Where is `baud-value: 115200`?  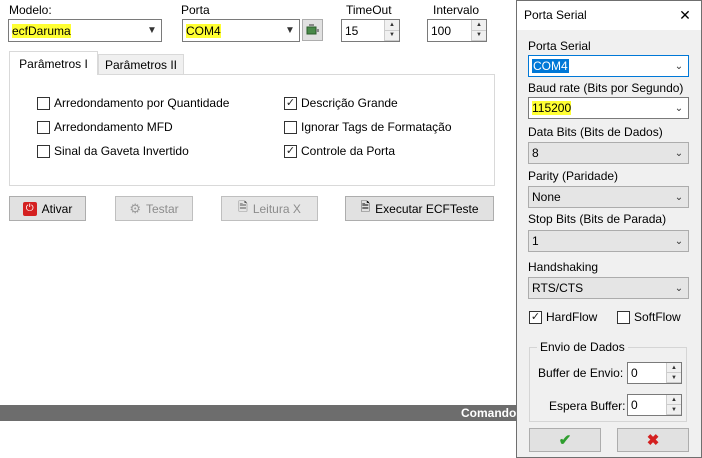
baud-value: 115200 is located at coordinates (552, 108).